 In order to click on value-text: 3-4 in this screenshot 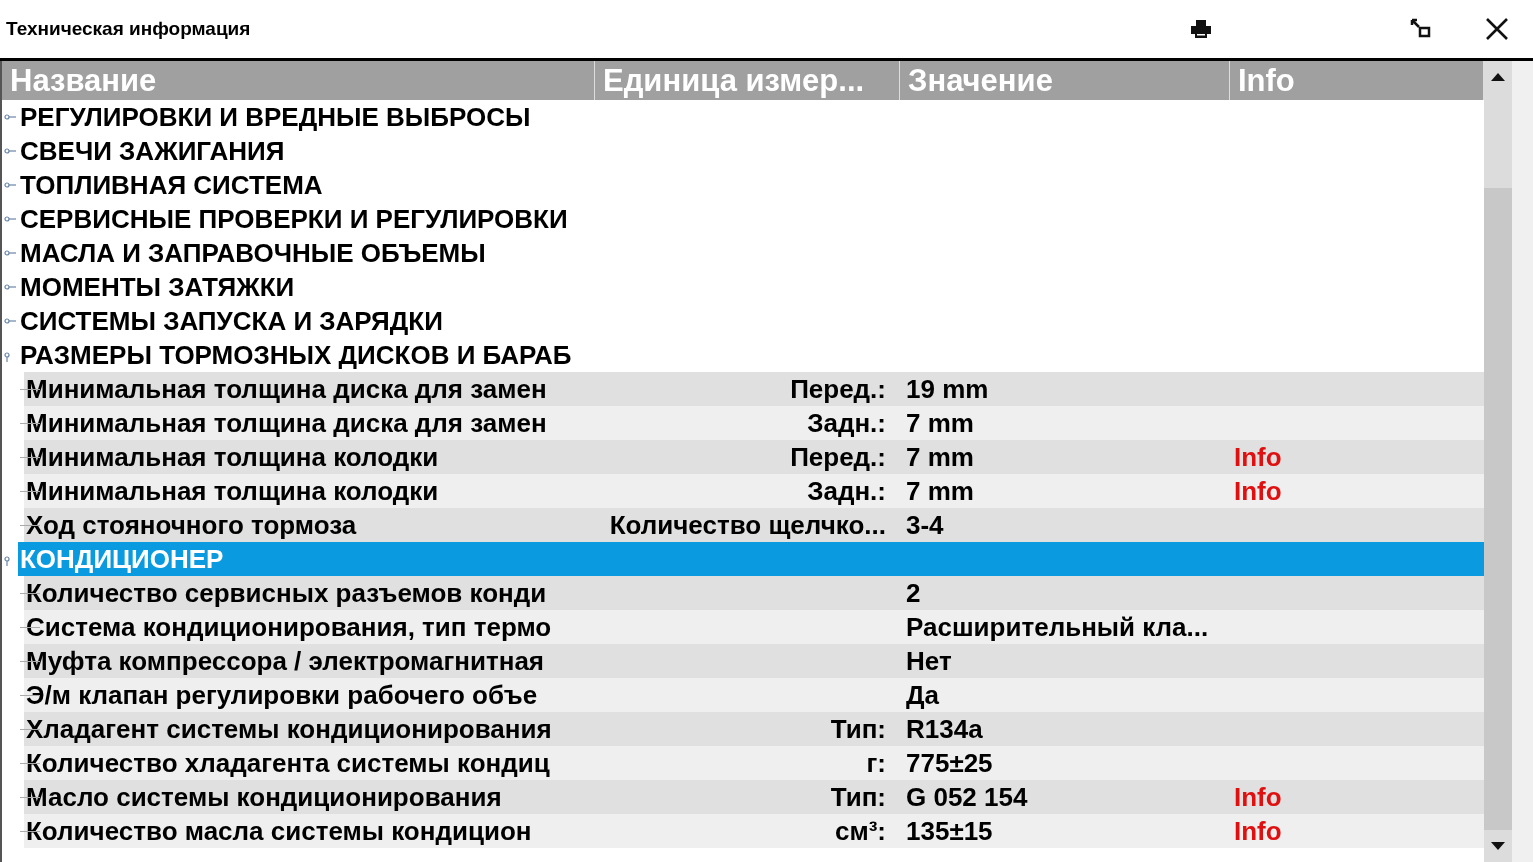, I will do `click(925, 525)`.